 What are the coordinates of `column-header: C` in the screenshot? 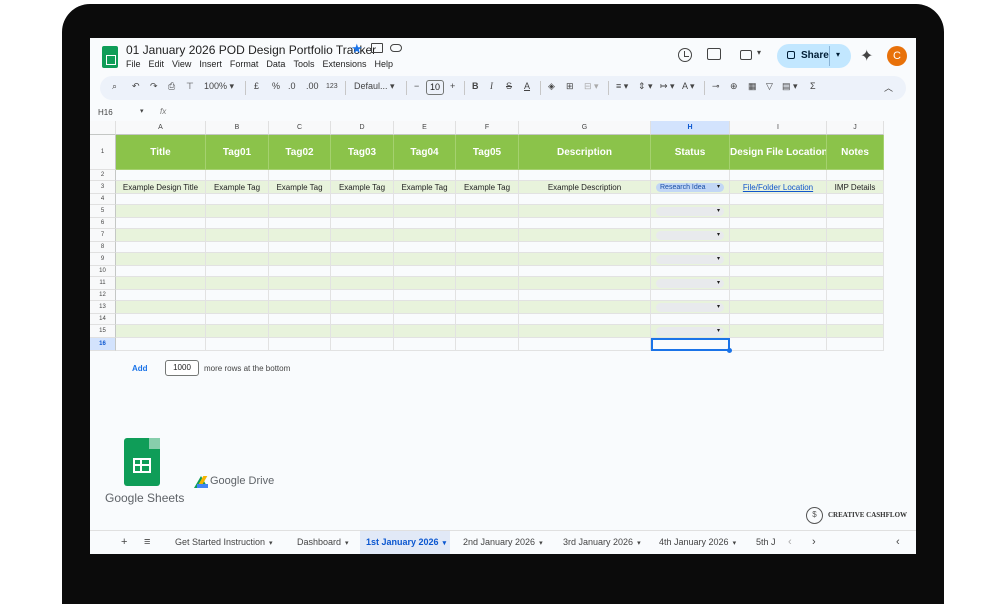 It's located at (300, 128).